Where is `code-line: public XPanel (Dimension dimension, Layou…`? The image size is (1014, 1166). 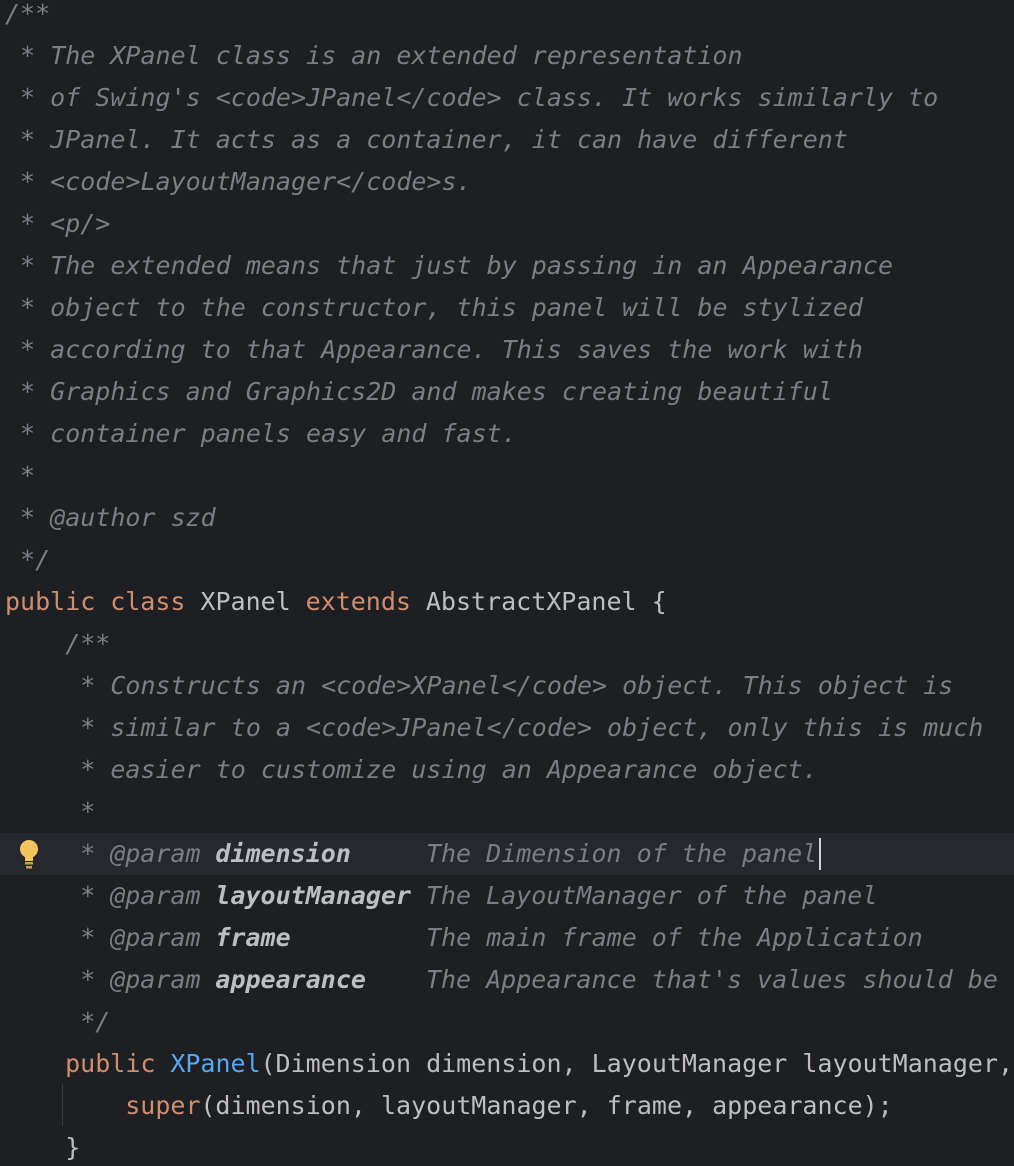 code-line: public XPanel (Dimension dimension, Layou… is located at coordinates (507, 1064).